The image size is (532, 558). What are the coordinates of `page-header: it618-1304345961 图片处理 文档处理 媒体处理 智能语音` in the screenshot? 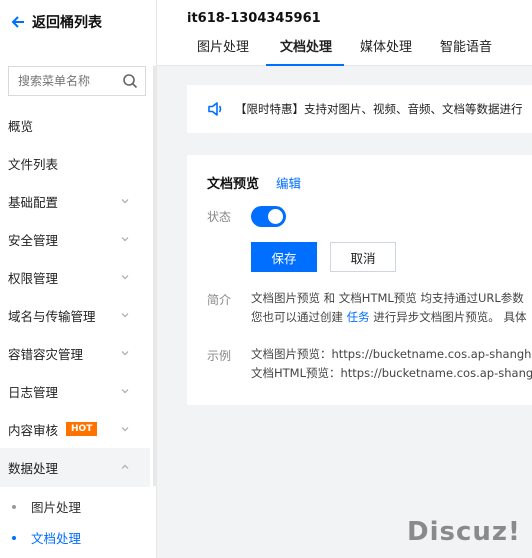 It's located at (344, 33).